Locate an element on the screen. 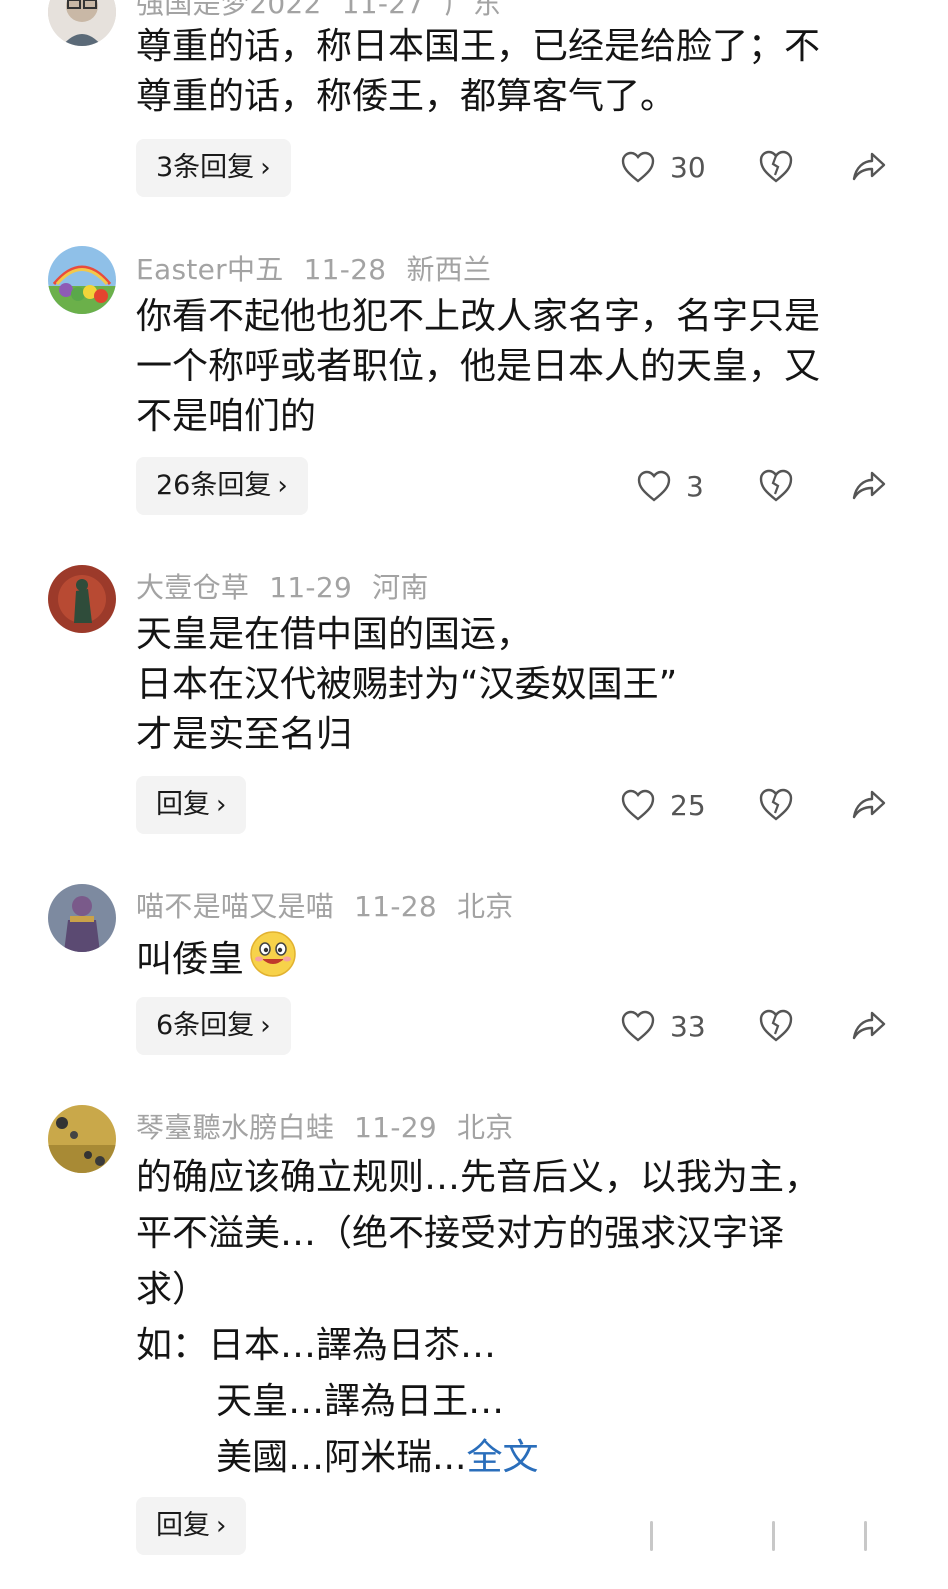  comment-text: 尊重的话，称日本国王，已经是给脸了；不 尊重的话，称倭王，都算客气了。 is located at coordinates (478, 71).